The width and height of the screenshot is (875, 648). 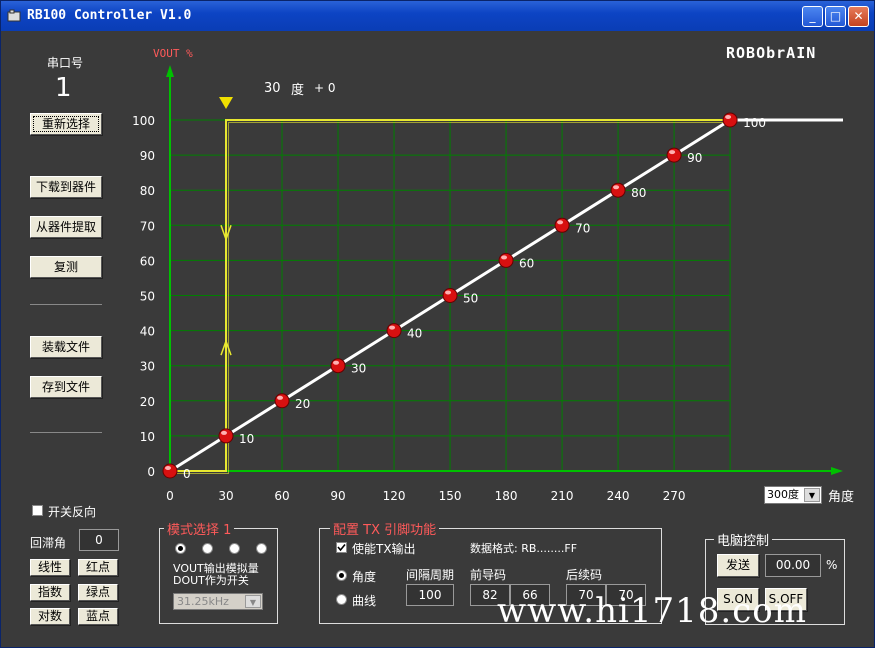 I want to click on angle-range-select: 300度 ▼, so click(x=793, y=495).